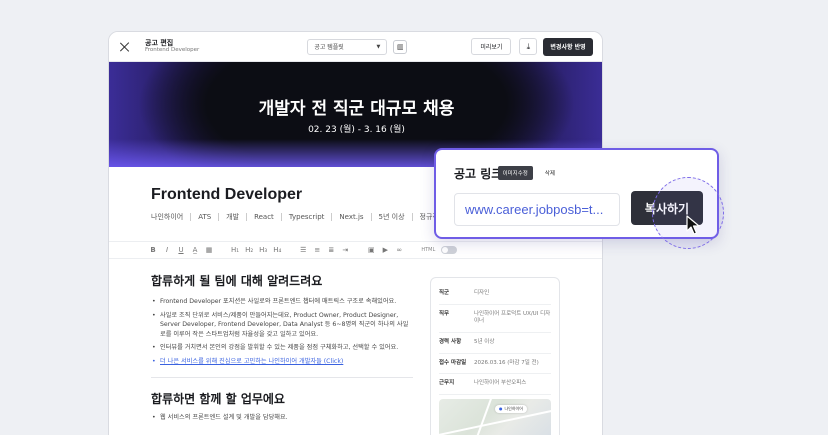 This screenshot has width=828, height=435. What do you see at coordinates (444, 293) in the screenshot?
I see `summary-key: 직군` at bounding box center [444, 293].